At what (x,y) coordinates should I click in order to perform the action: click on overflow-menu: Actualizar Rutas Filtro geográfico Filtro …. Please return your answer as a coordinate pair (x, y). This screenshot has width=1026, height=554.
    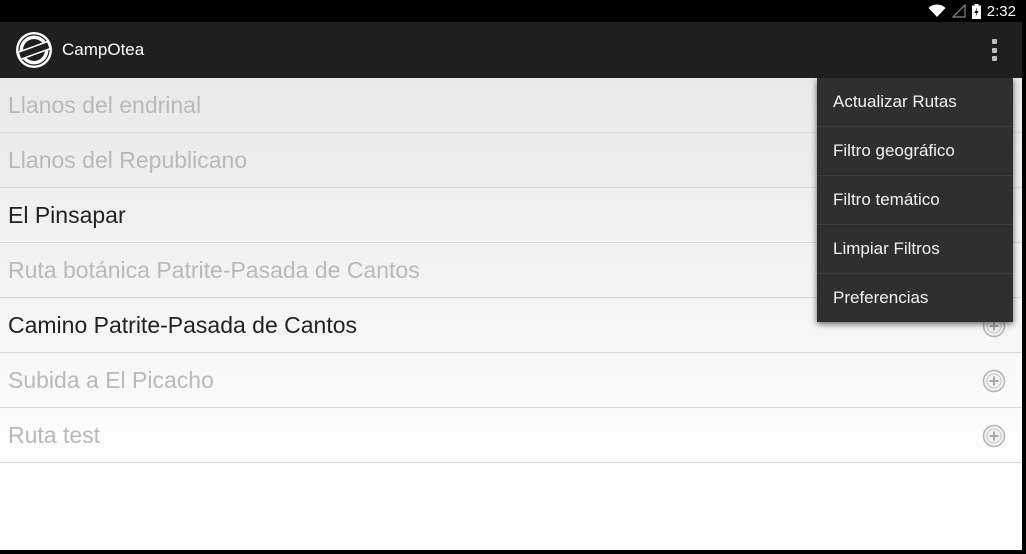
    Looking at the image, I should click on (915, 200).